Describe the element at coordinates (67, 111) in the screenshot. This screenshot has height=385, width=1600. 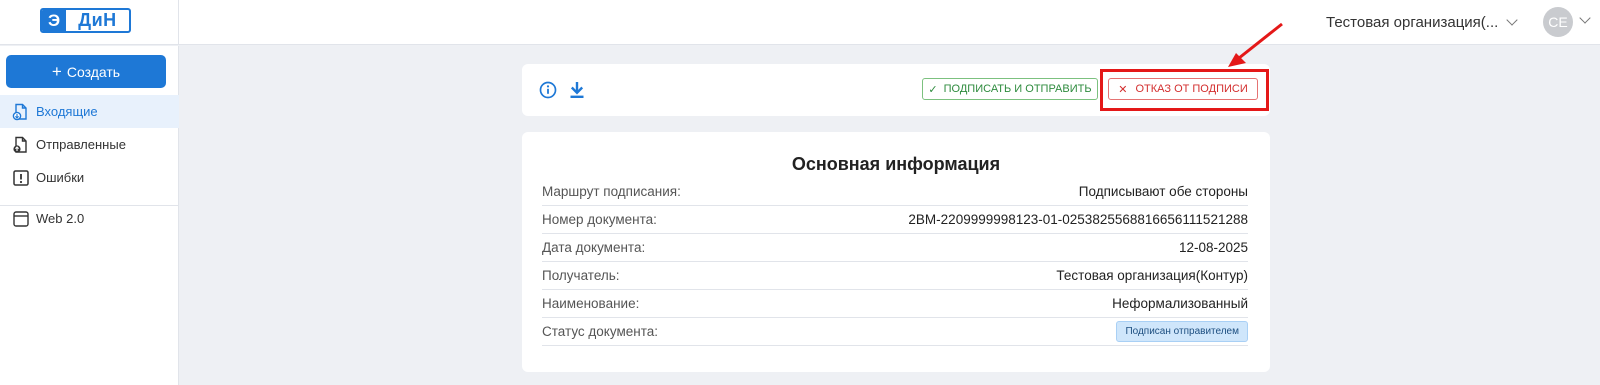
I see `sidebar-item-label: Входящие` at that location.